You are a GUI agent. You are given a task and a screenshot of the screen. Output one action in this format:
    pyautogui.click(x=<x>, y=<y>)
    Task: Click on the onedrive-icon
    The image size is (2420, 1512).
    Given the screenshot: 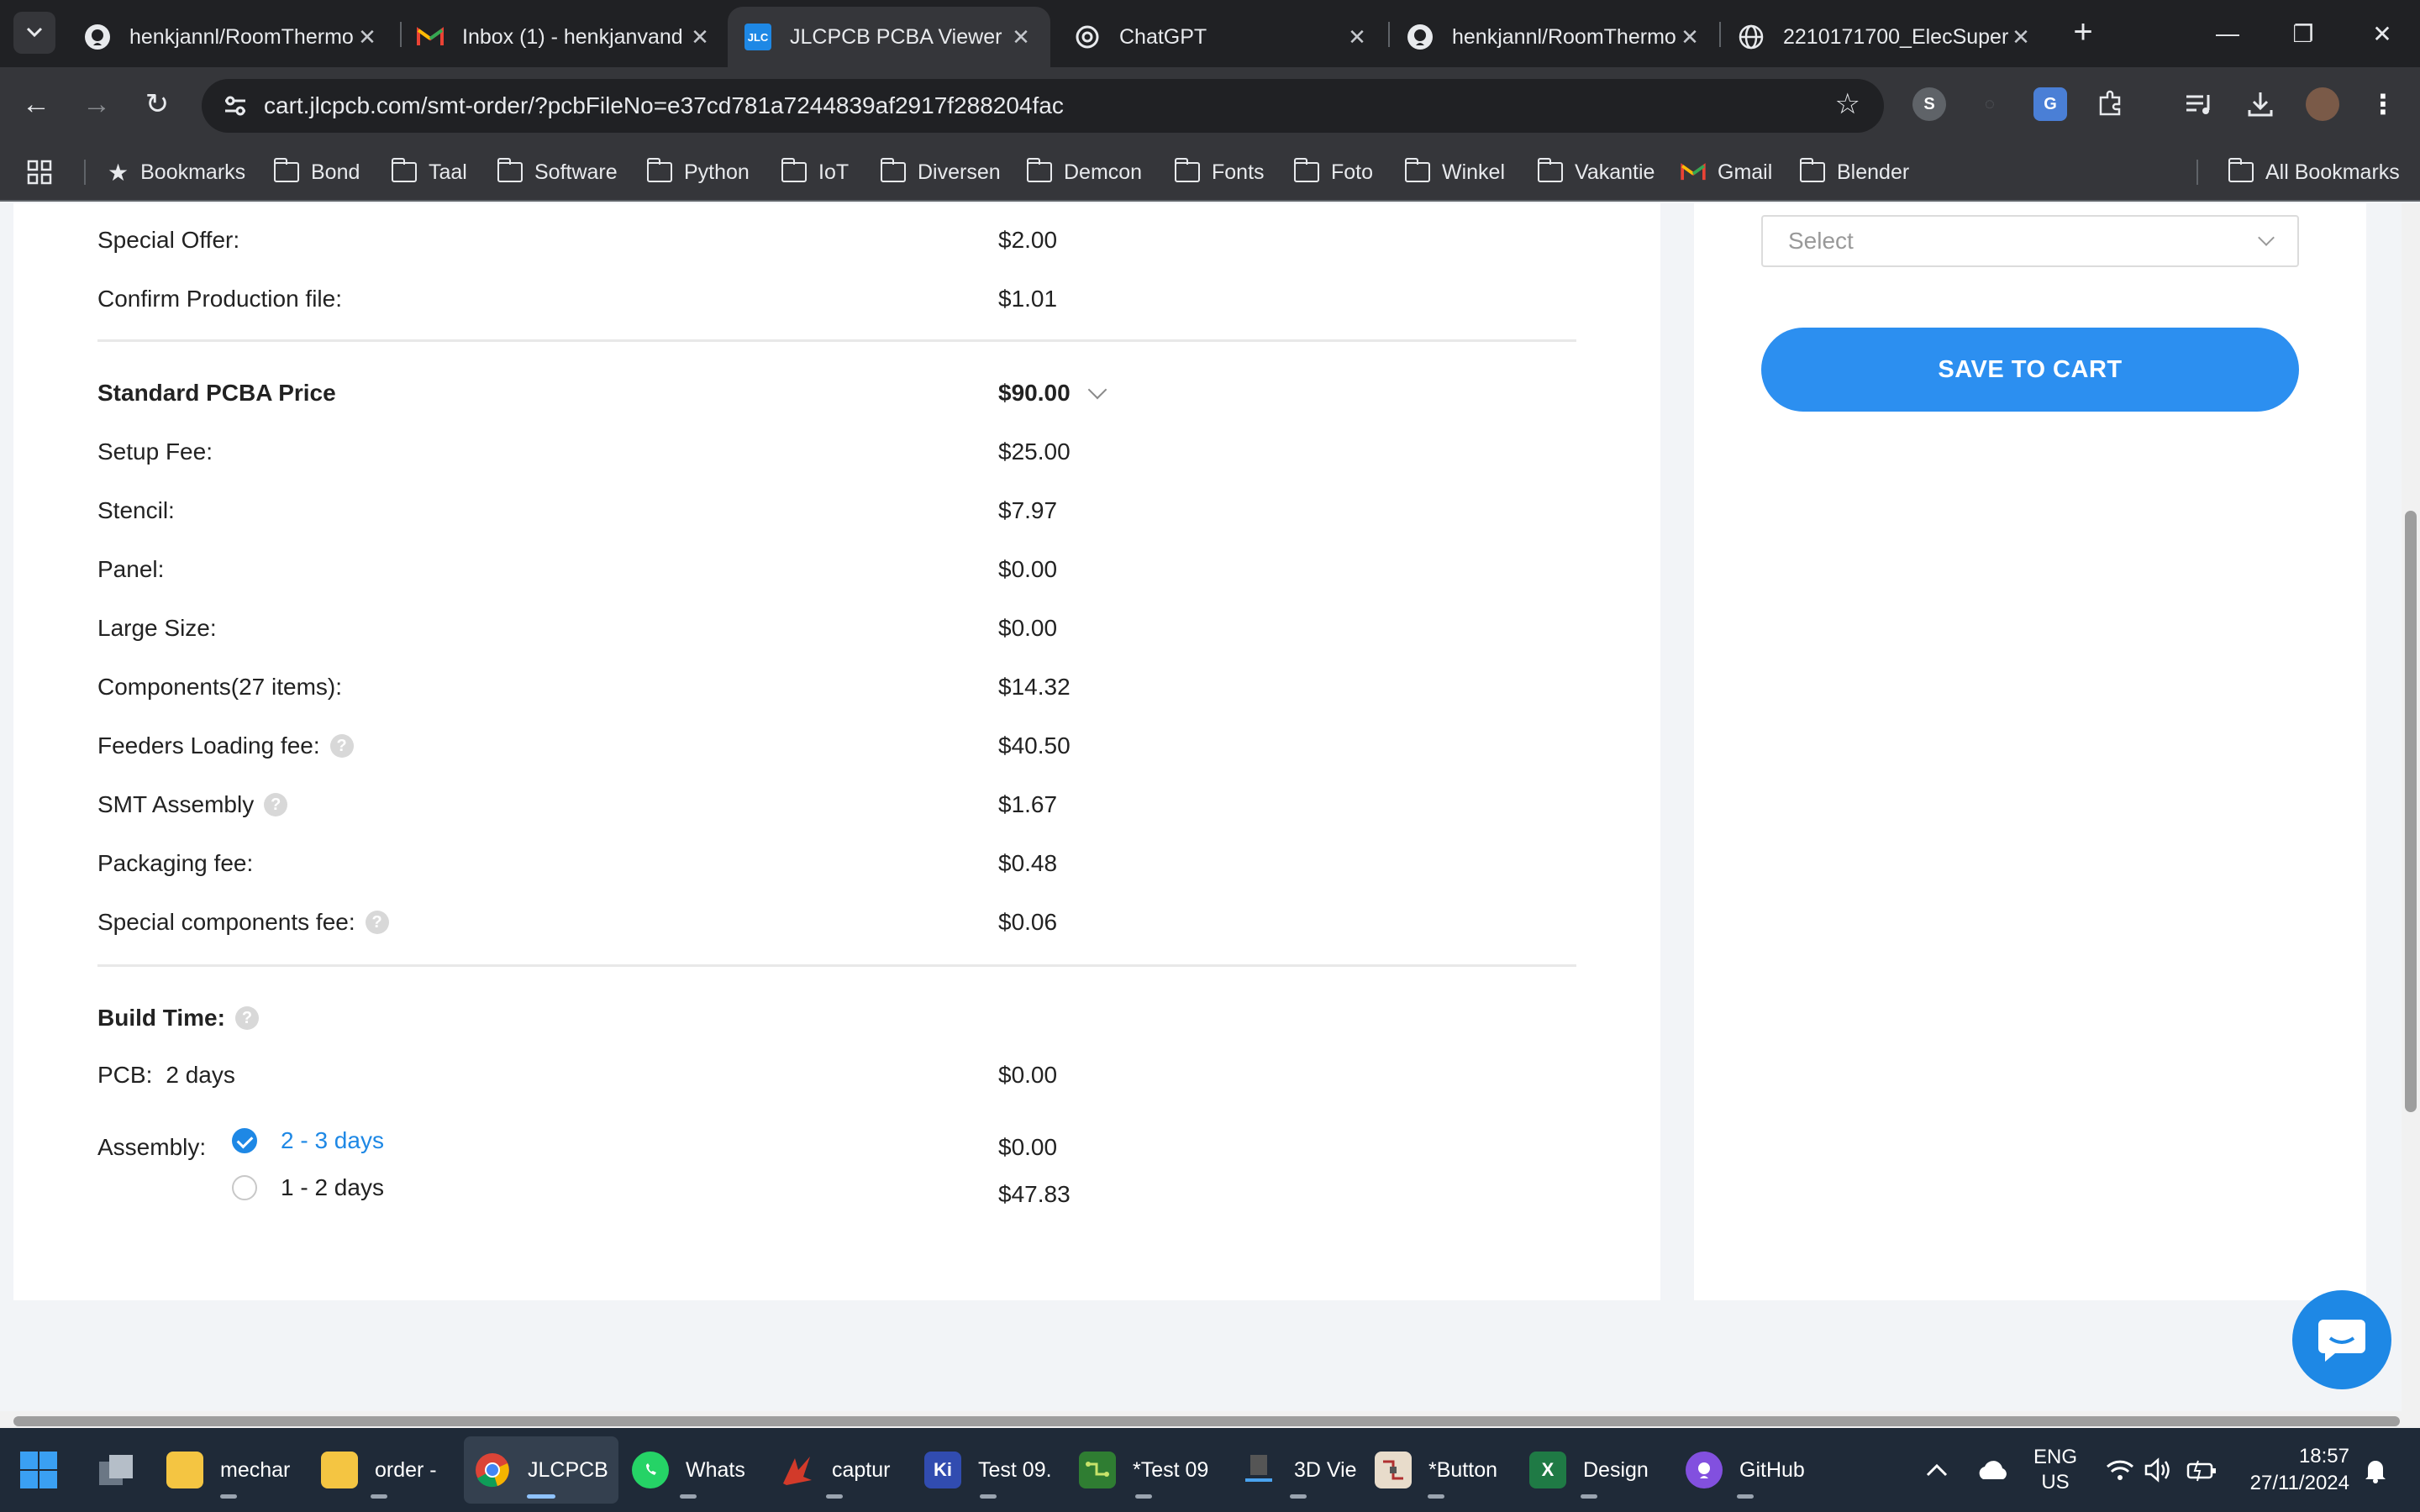 What is the action you would take?
    pyautogui.click(x=1993, y=1470)
    